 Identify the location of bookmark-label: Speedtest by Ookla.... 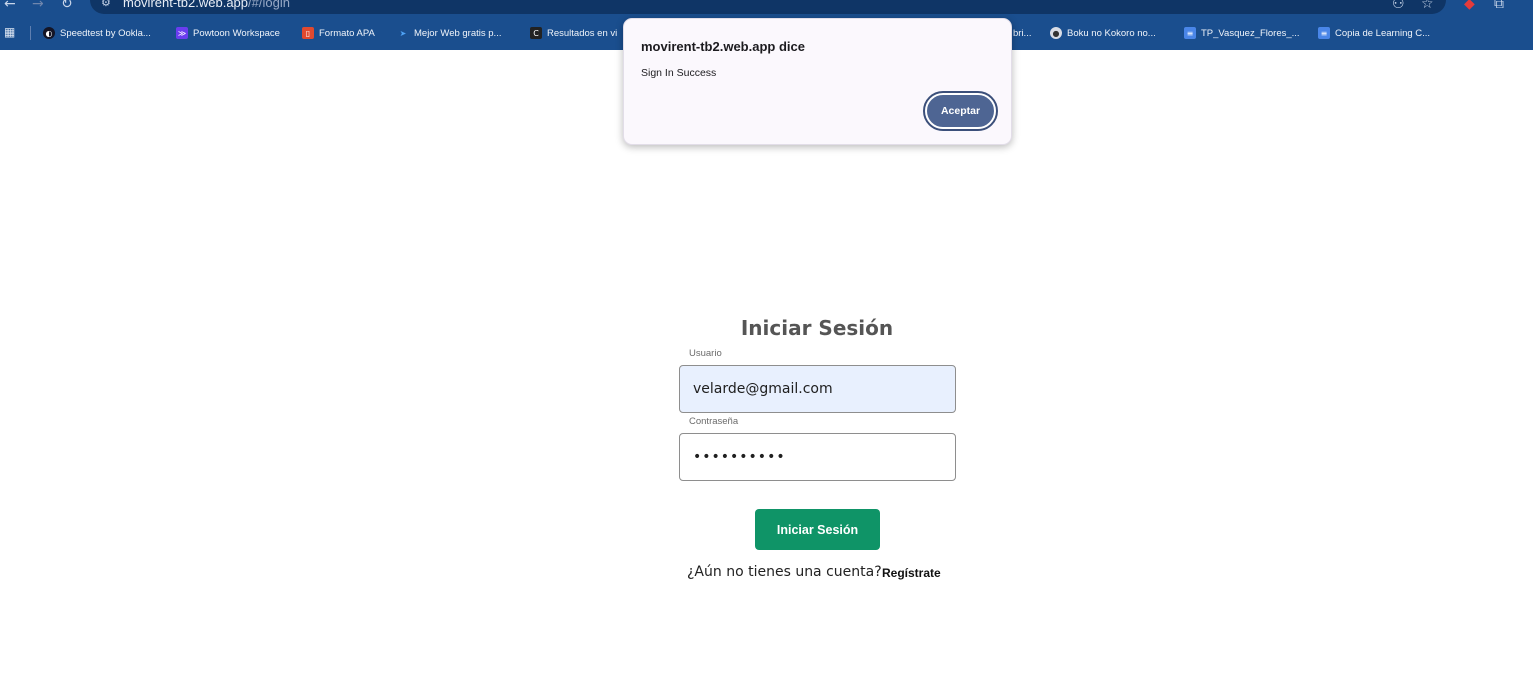
(105, 33).